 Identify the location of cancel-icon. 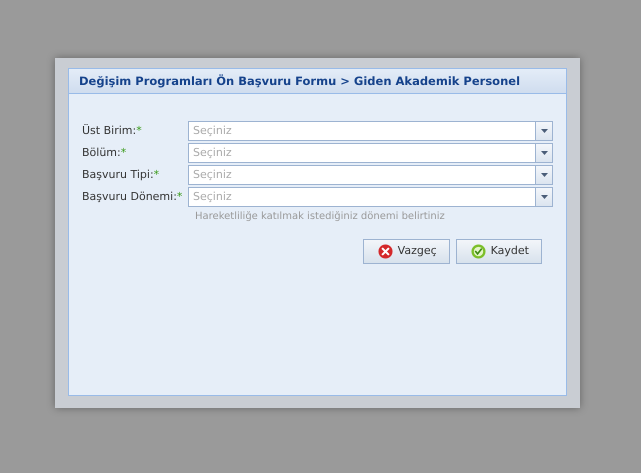
(385, 251).